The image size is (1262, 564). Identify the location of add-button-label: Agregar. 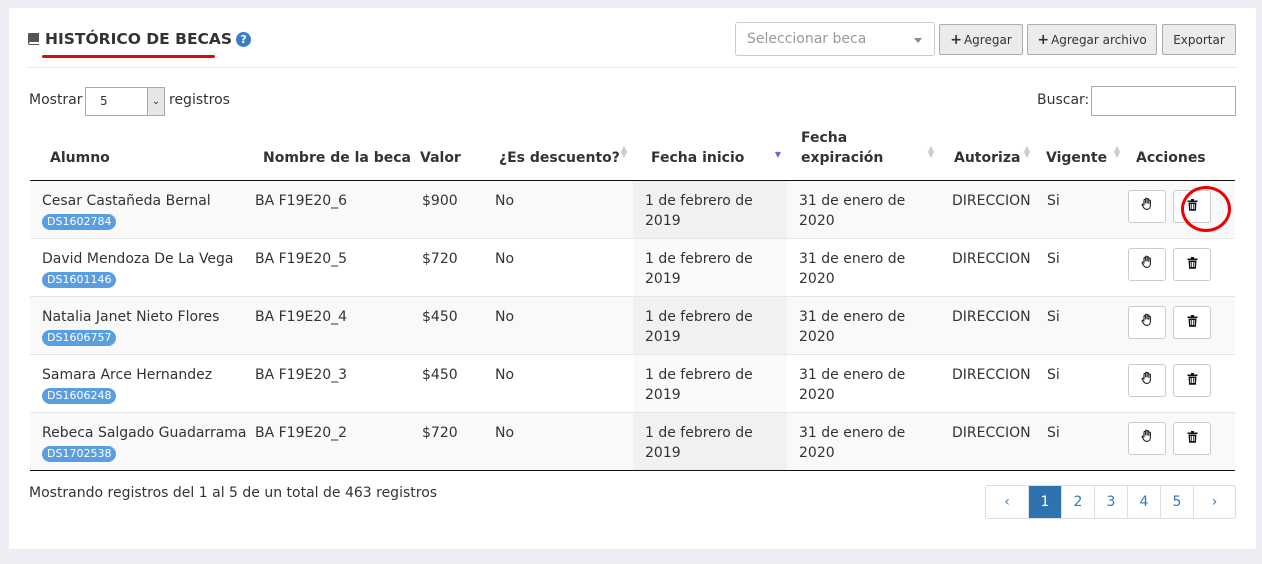
(987, 39).